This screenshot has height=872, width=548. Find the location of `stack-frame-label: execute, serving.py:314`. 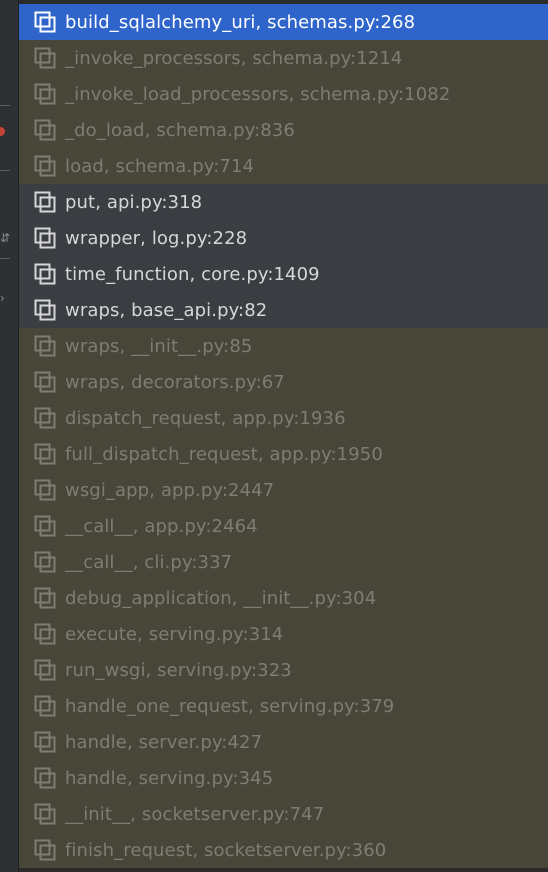

stack-frame-label: execute, serving.py:314 is located at coordinates (174, 634).